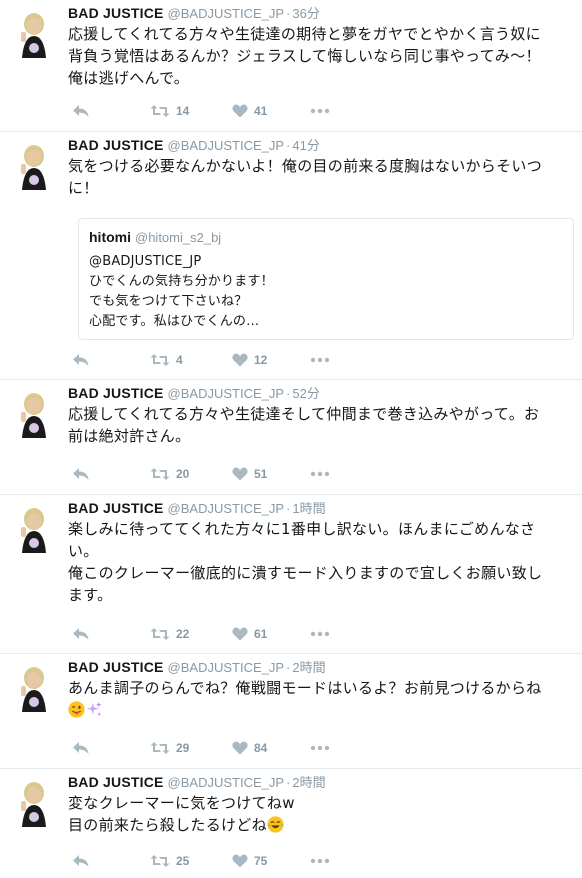 This screenshot has height=878, width=582. Describe the element at coordinates (305, 13) in the screenshot. I see `tweet-time: 36分` at that location.